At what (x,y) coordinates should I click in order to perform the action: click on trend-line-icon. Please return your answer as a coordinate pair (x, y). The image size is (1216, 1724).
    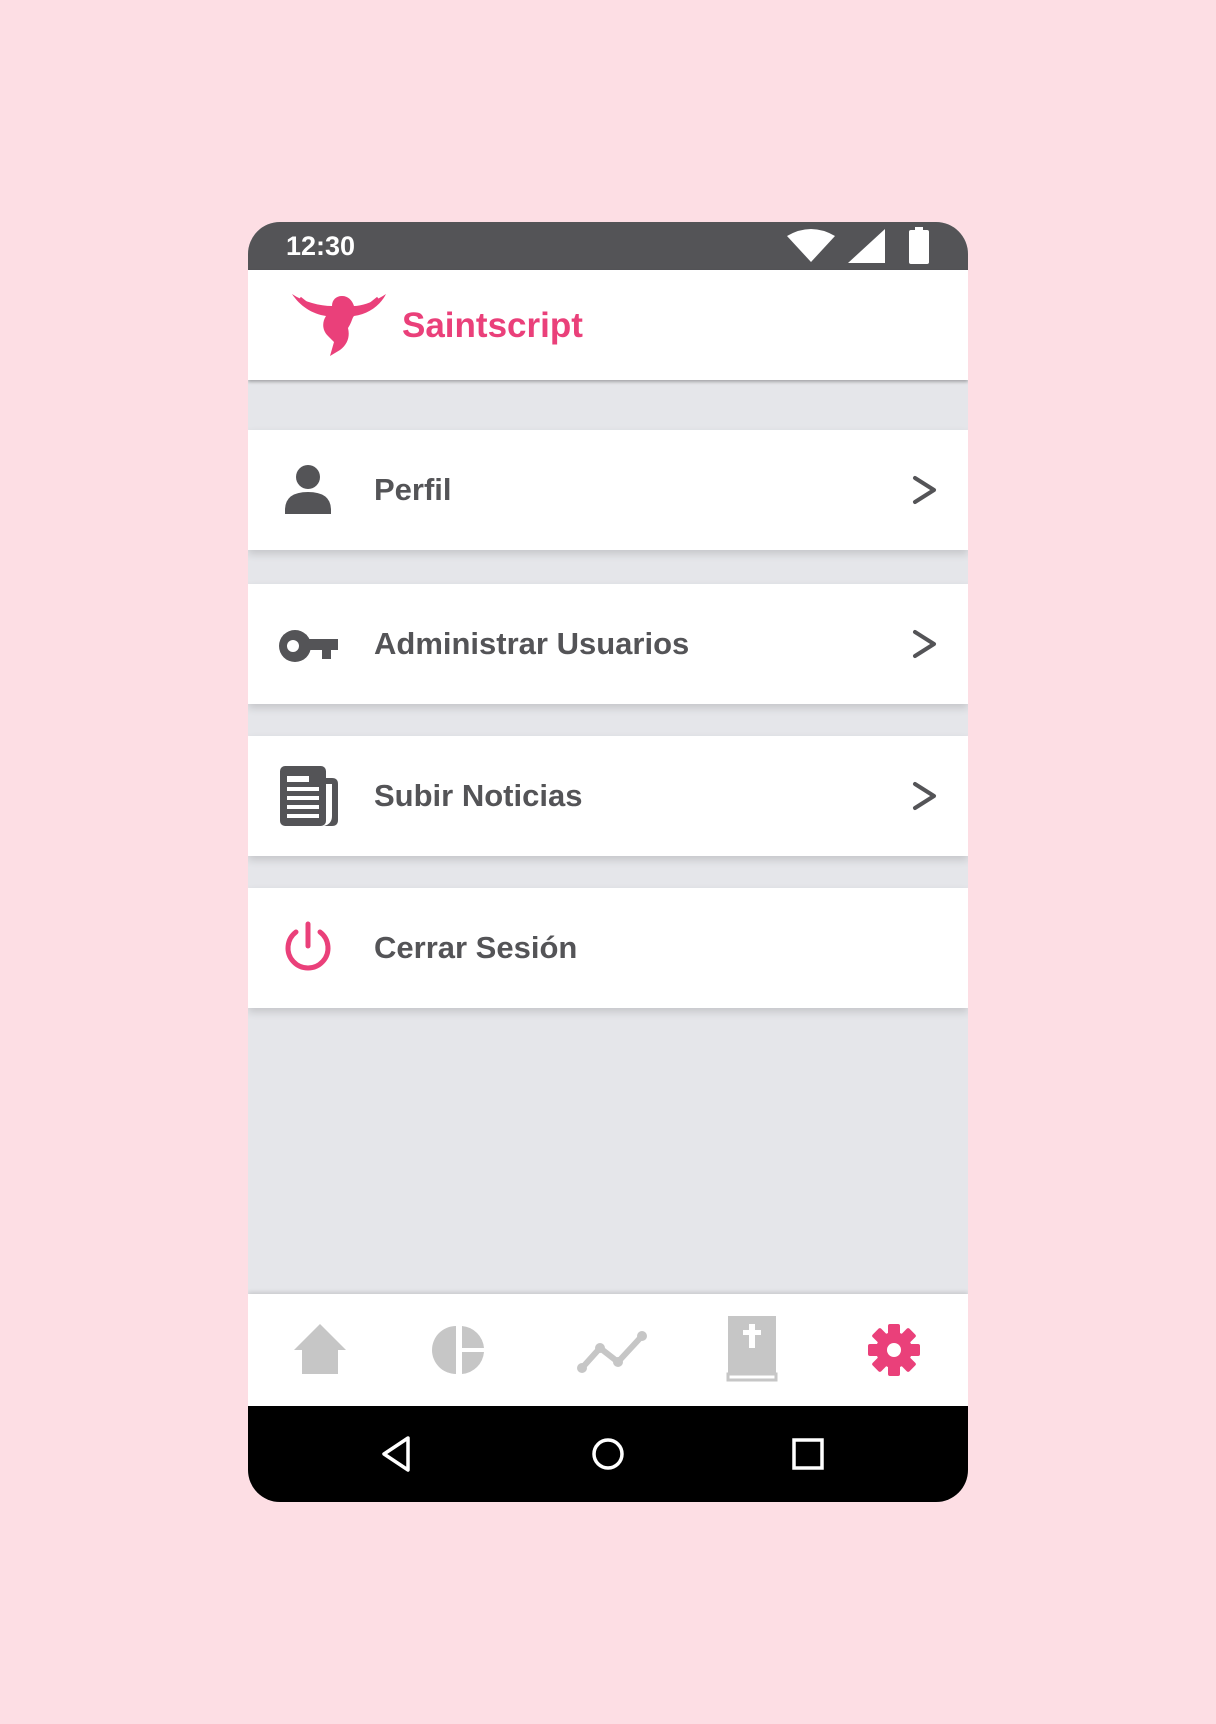
    Looking at the image, I should click on (613, 1350).